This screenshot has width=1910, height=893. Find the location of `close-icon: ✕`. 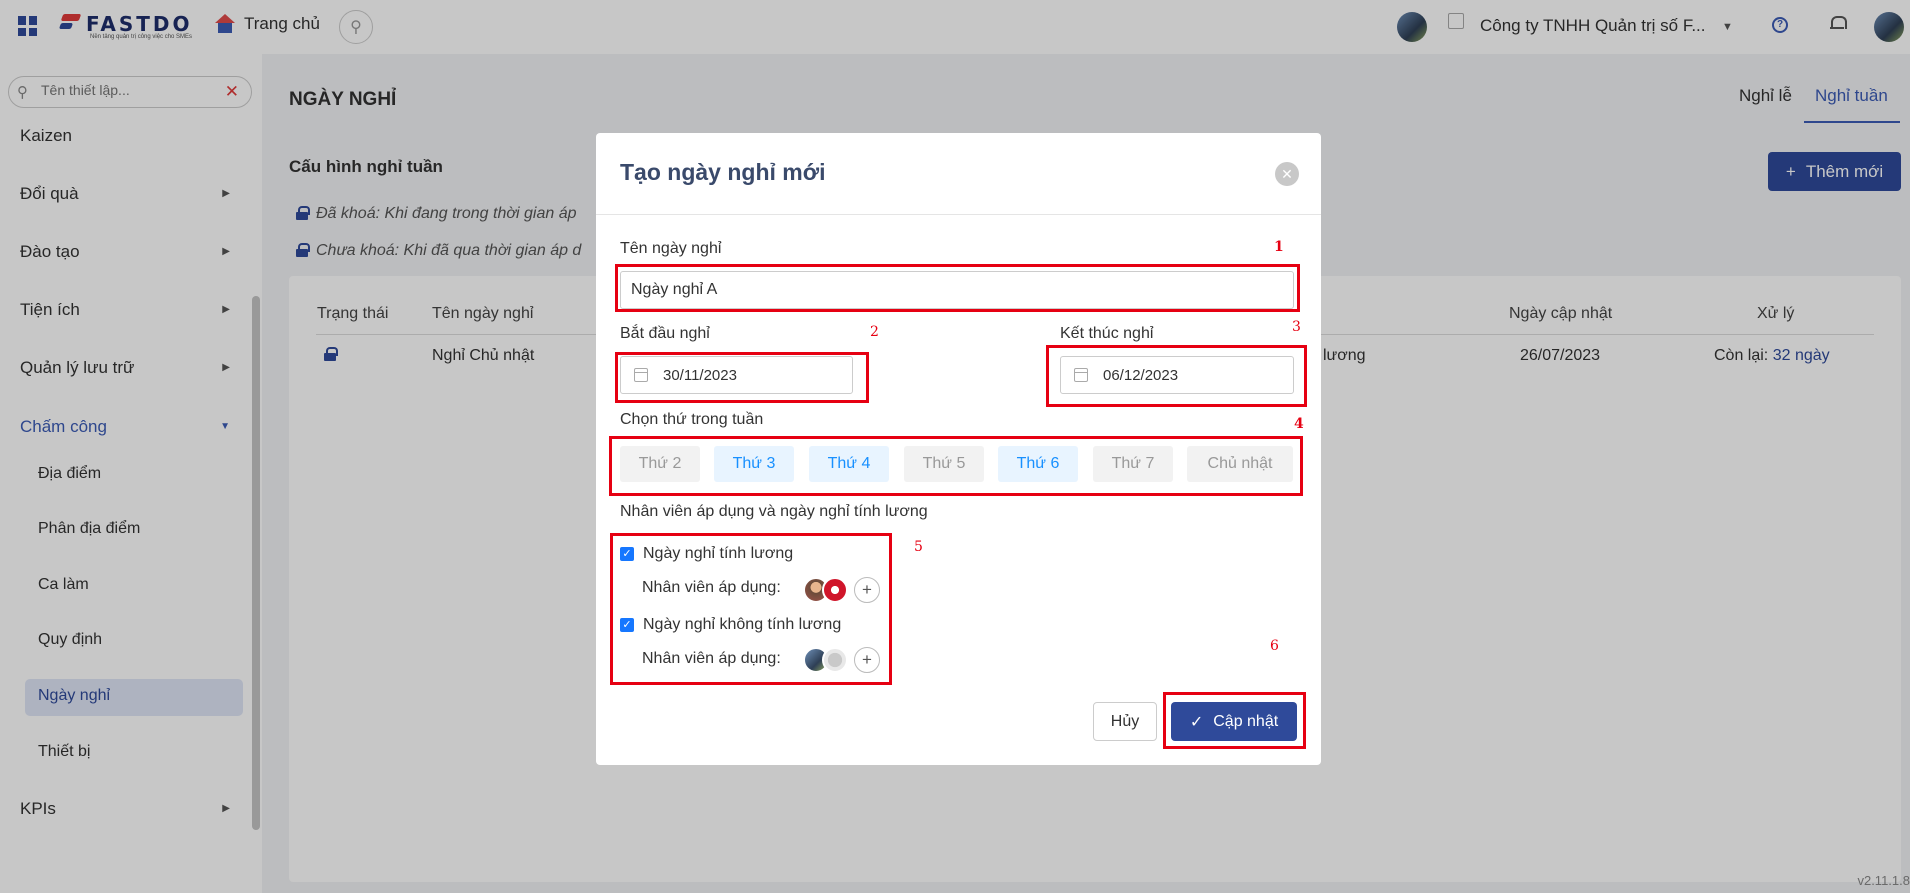

close-icon: ✕ is located at coordinates (1287, 174).